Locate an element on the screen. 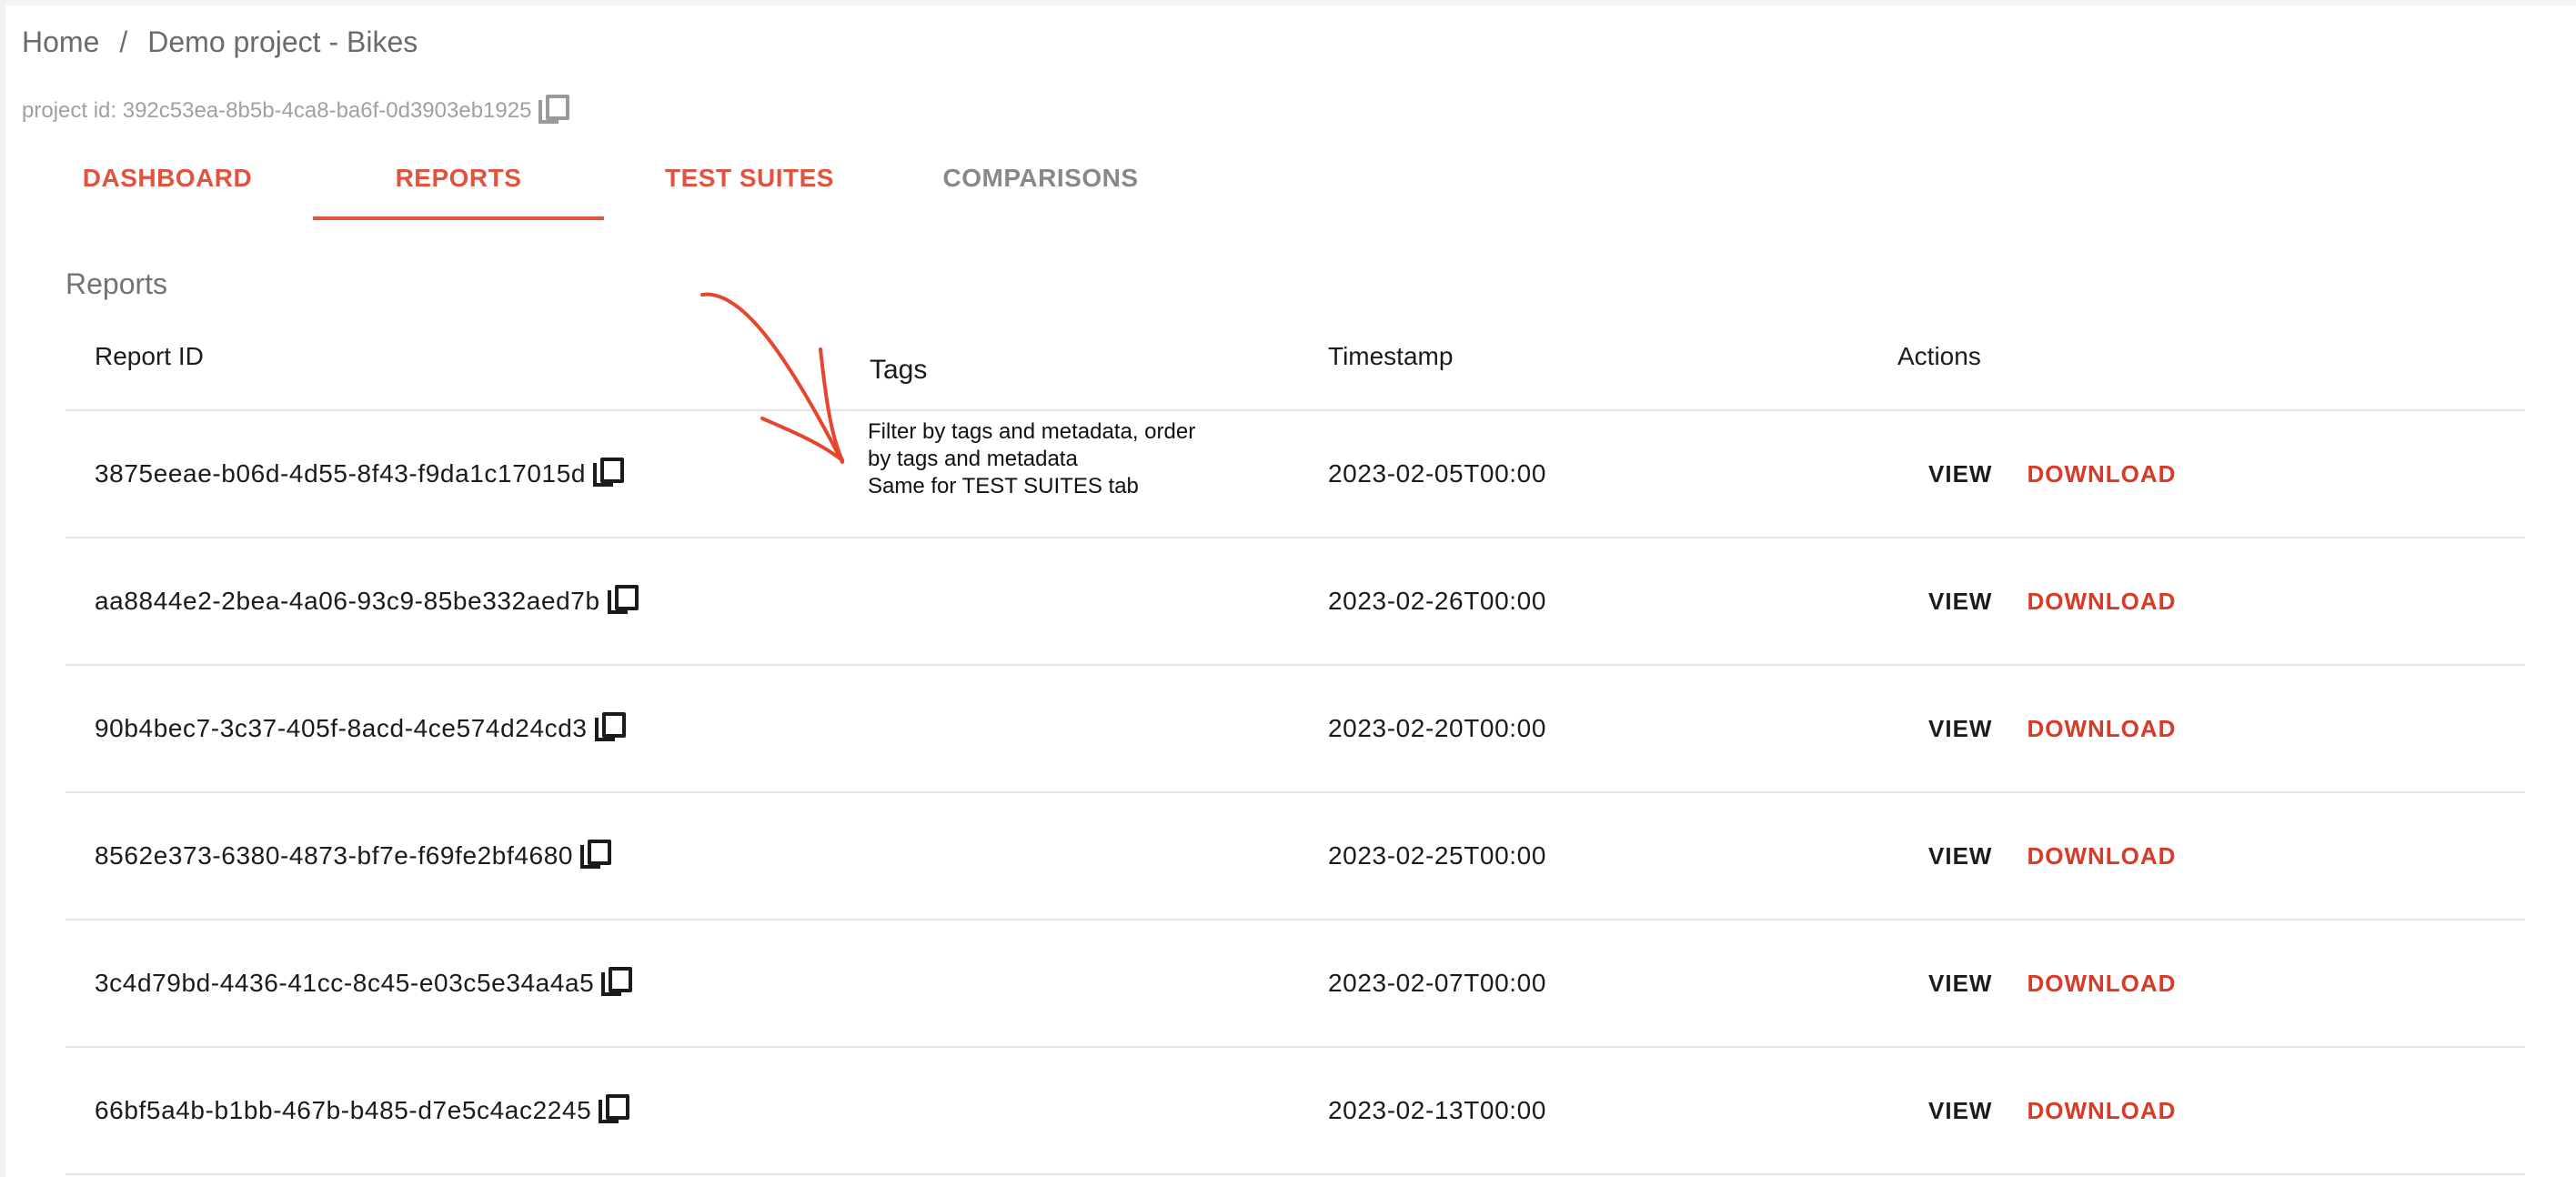 The width and height of the screenshot is (2576, 1177). report-id: 3875eeae-b06d-4d55-8f43-f9da1c17015d is located at coordinates (341, 473).